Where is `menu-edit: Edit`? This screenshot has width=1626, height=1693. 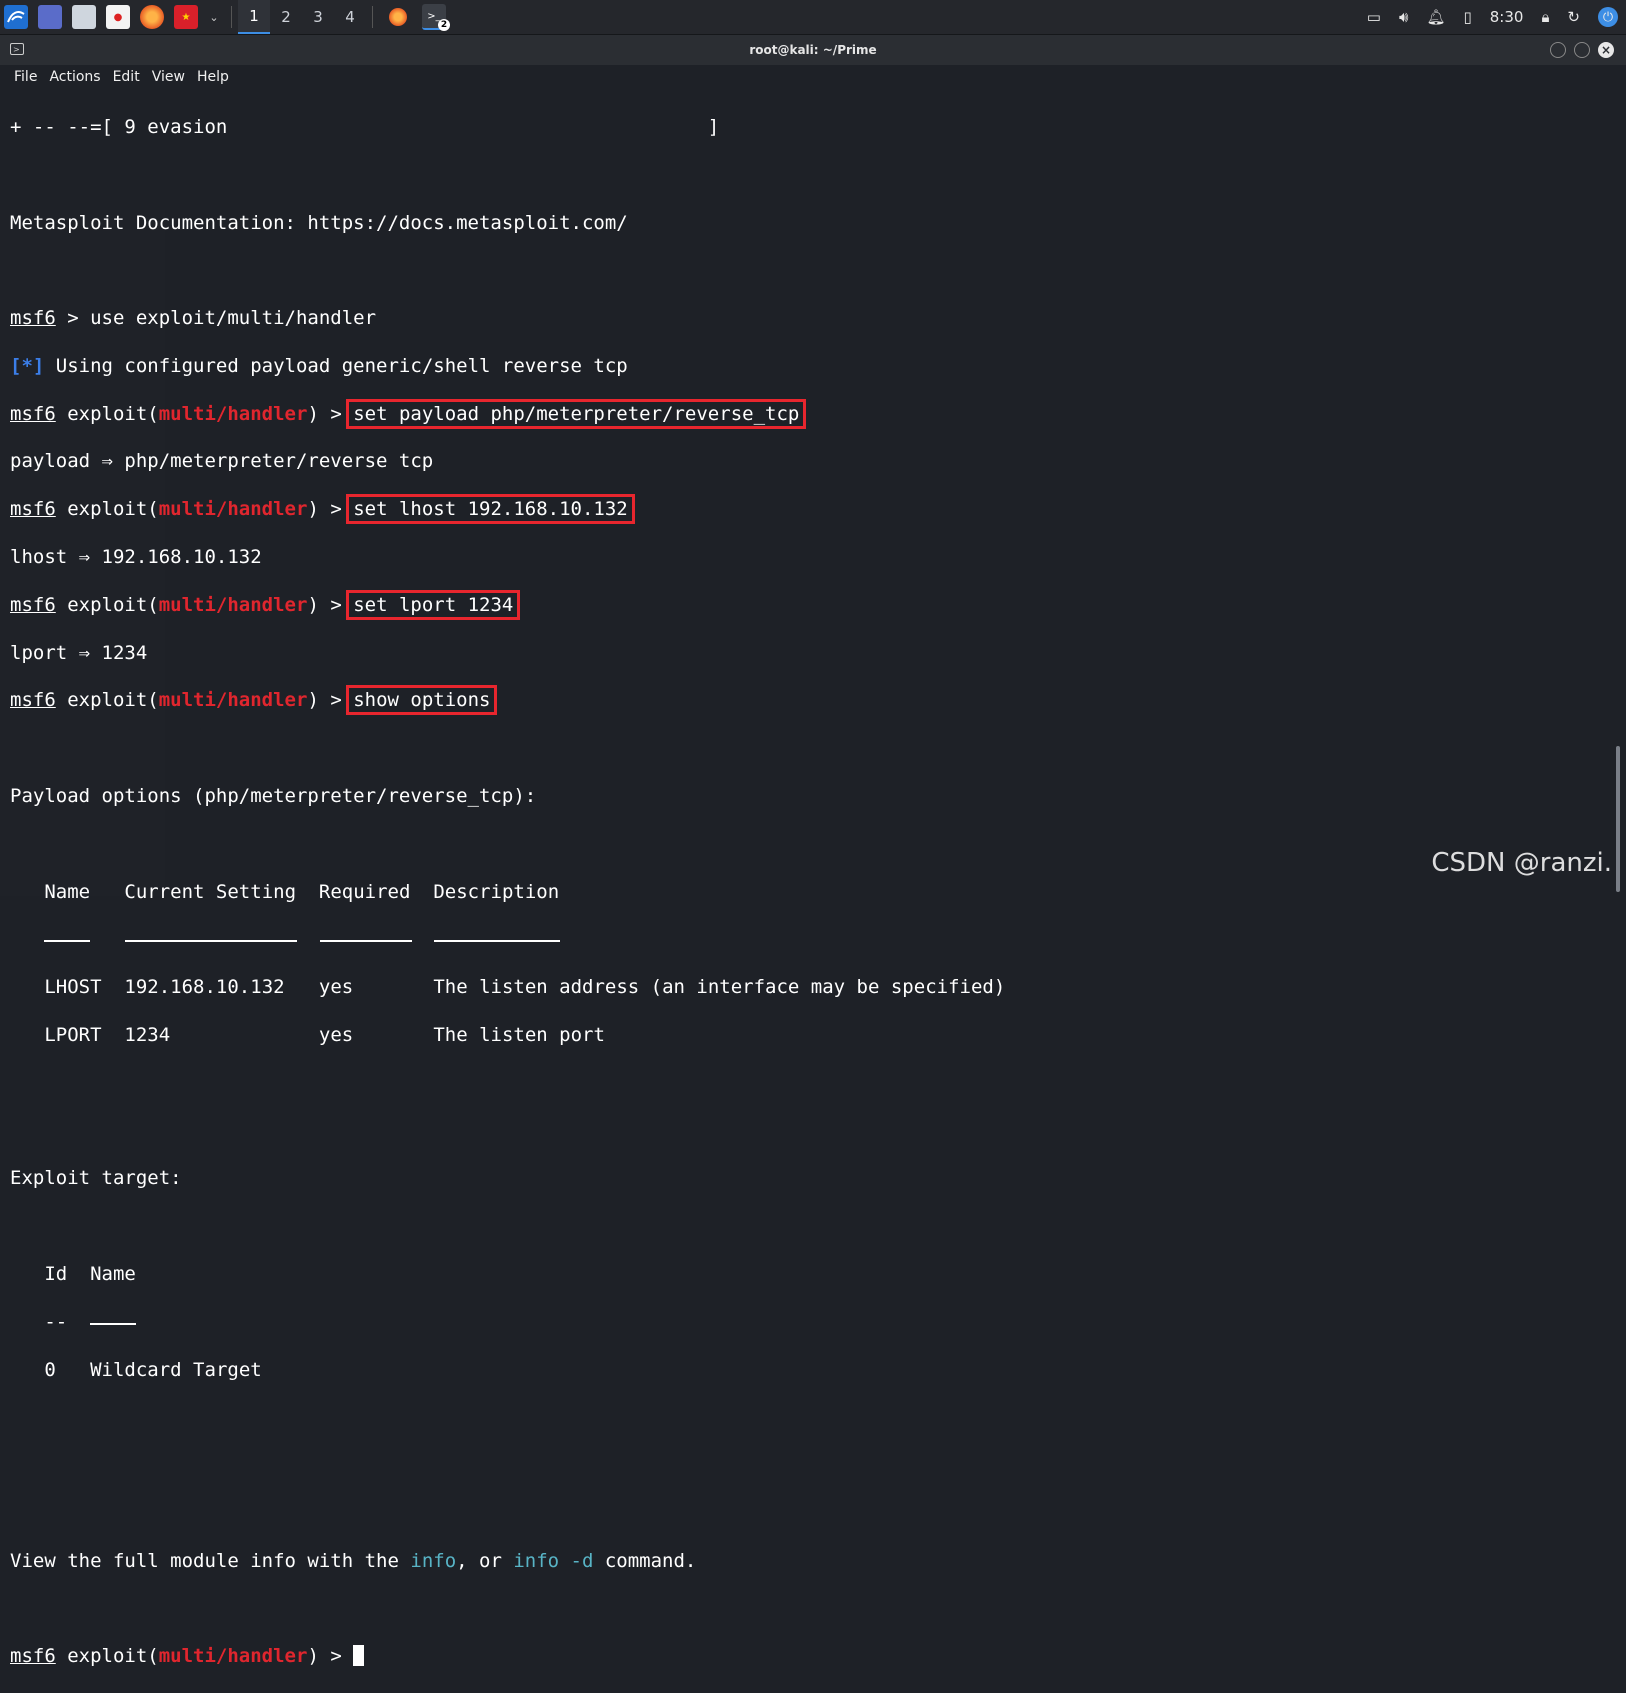 menu-edit: Edit is located at coordinates (126, 77).